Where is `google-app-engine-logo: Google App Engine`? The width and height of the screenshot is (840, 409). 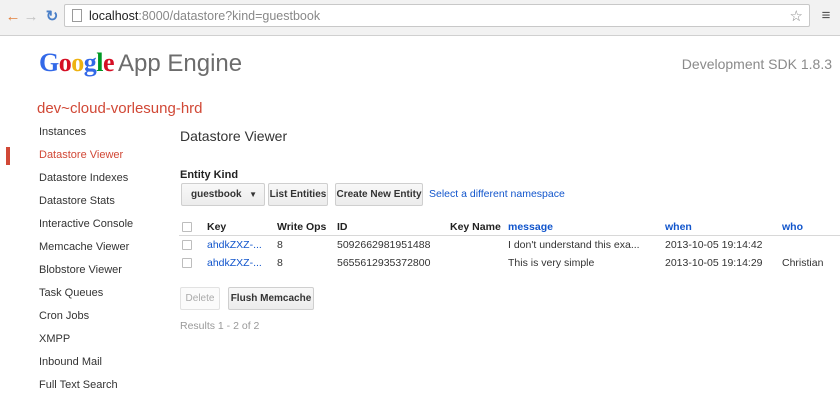
google-app-engine-logo: Google App Engine is located at coordinates (140, 63).